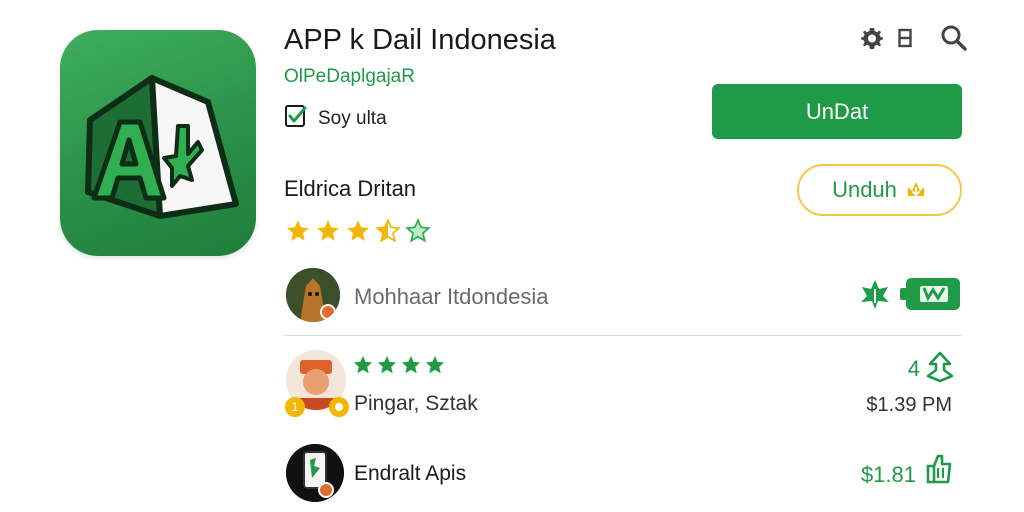  I want to click on related-app-price: $1.81, so click(888, 474).